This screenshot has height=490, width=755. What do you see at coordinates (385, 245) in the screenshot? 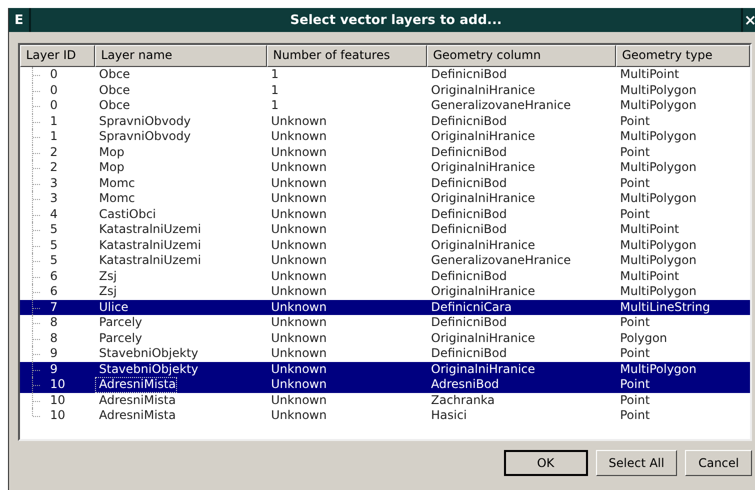
I see `table-row: 5 KatastralniUzemi Unknown OriginalniHranice MultiPolygon` at bounding box center [385, 245].